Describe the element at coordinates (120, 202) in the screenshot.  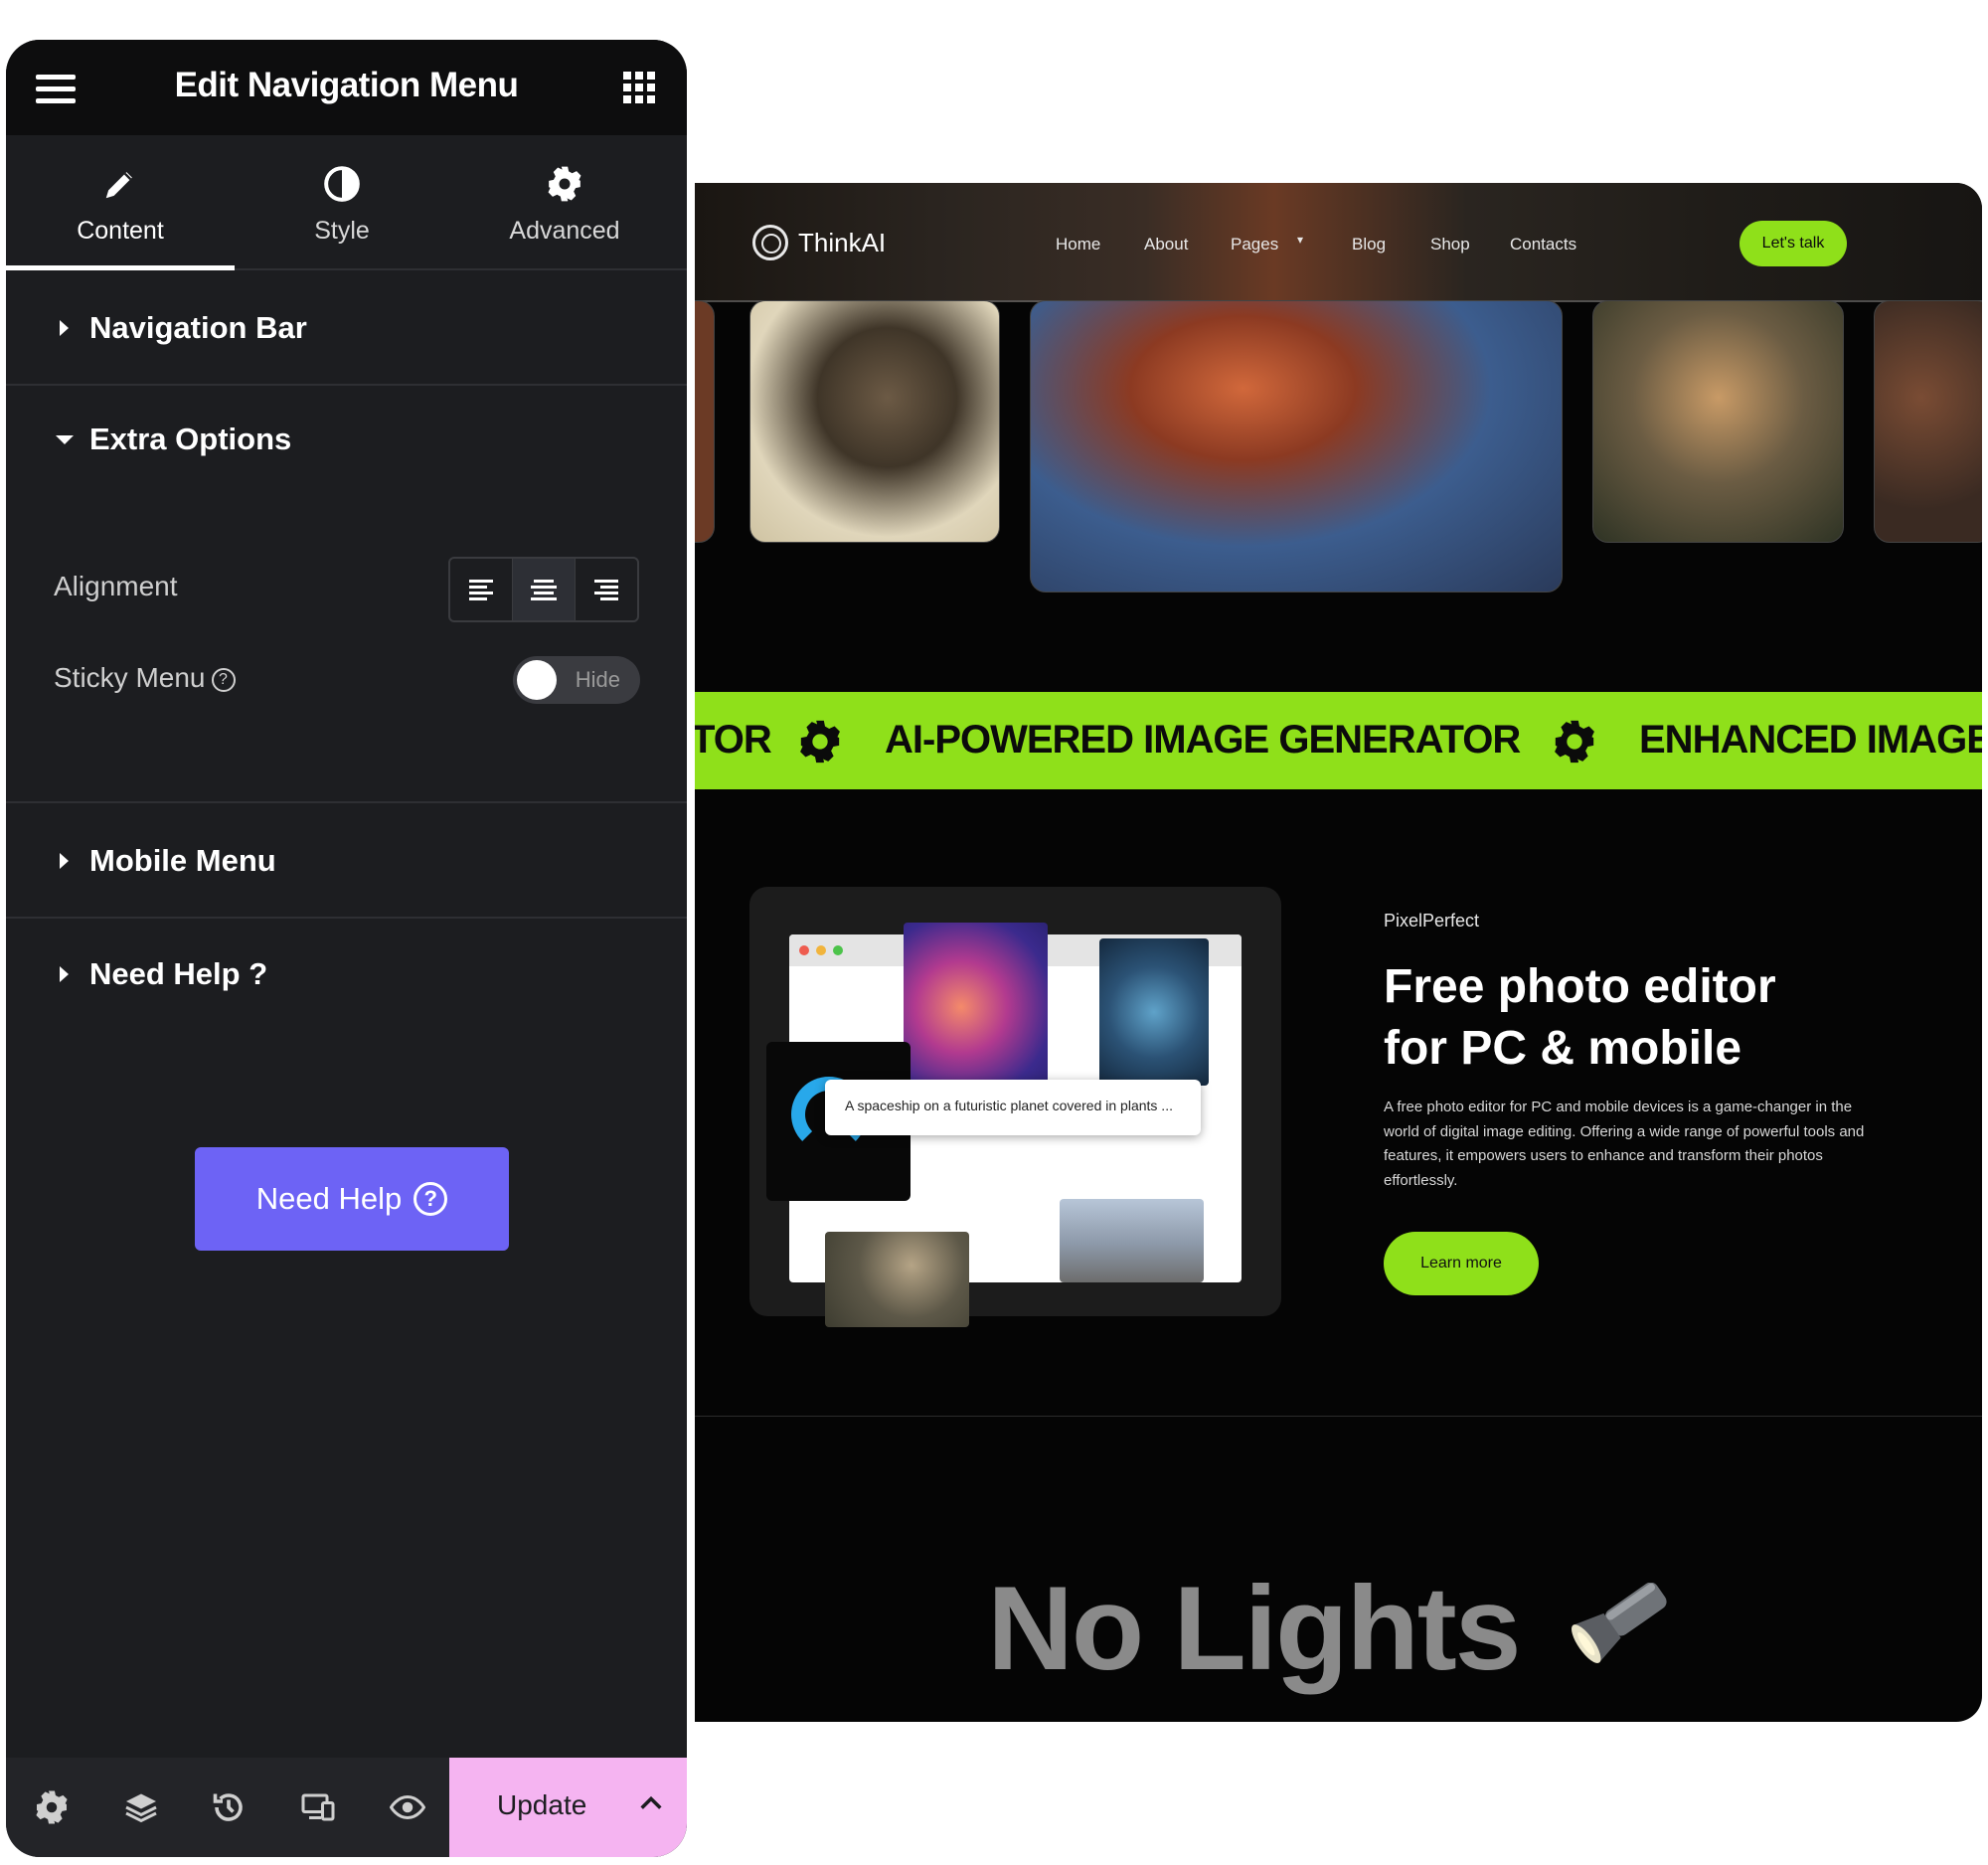
I see `tab-content: Content` at that location.